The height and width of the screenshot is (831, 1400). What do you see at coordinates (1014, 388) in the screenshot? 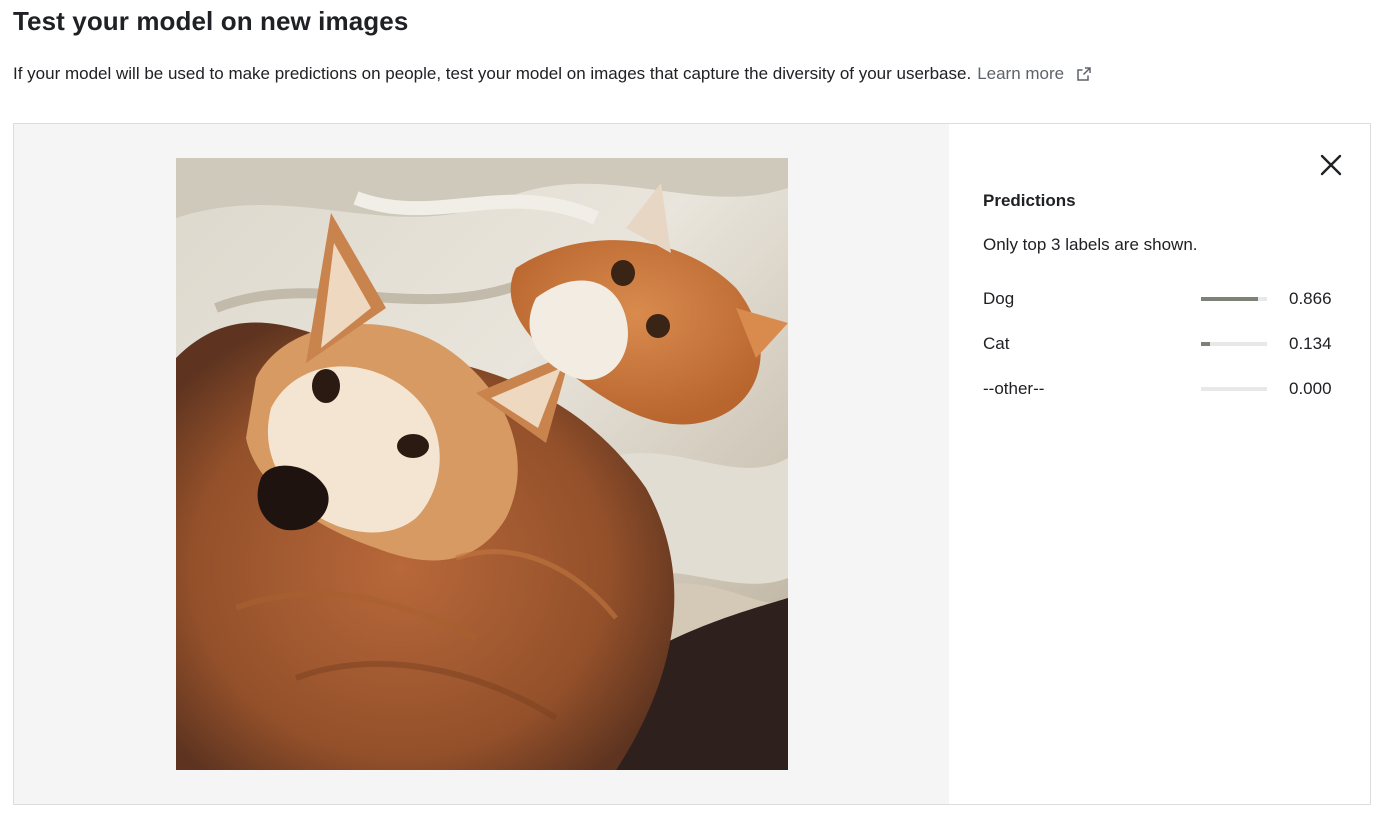
I see `prediction-label: --other--` at bounding box center [1014, 388].